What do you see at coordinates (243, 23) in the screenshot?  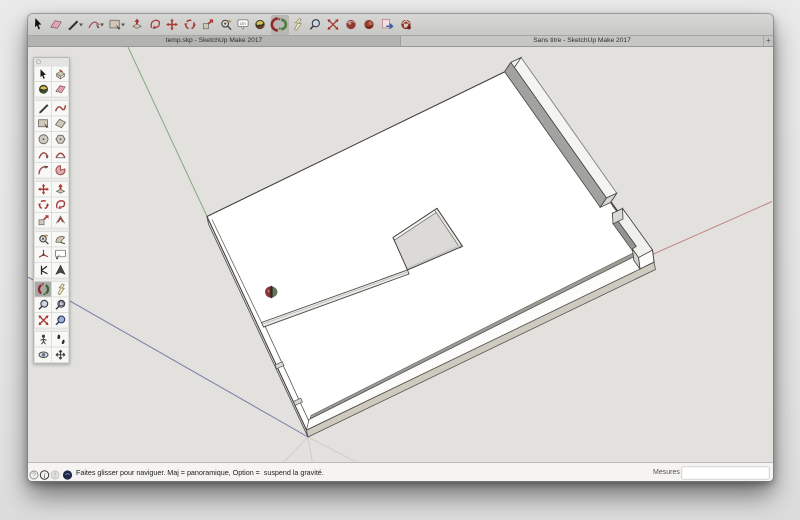 I see `svg-text: cm` at bounding box center [243, 23].